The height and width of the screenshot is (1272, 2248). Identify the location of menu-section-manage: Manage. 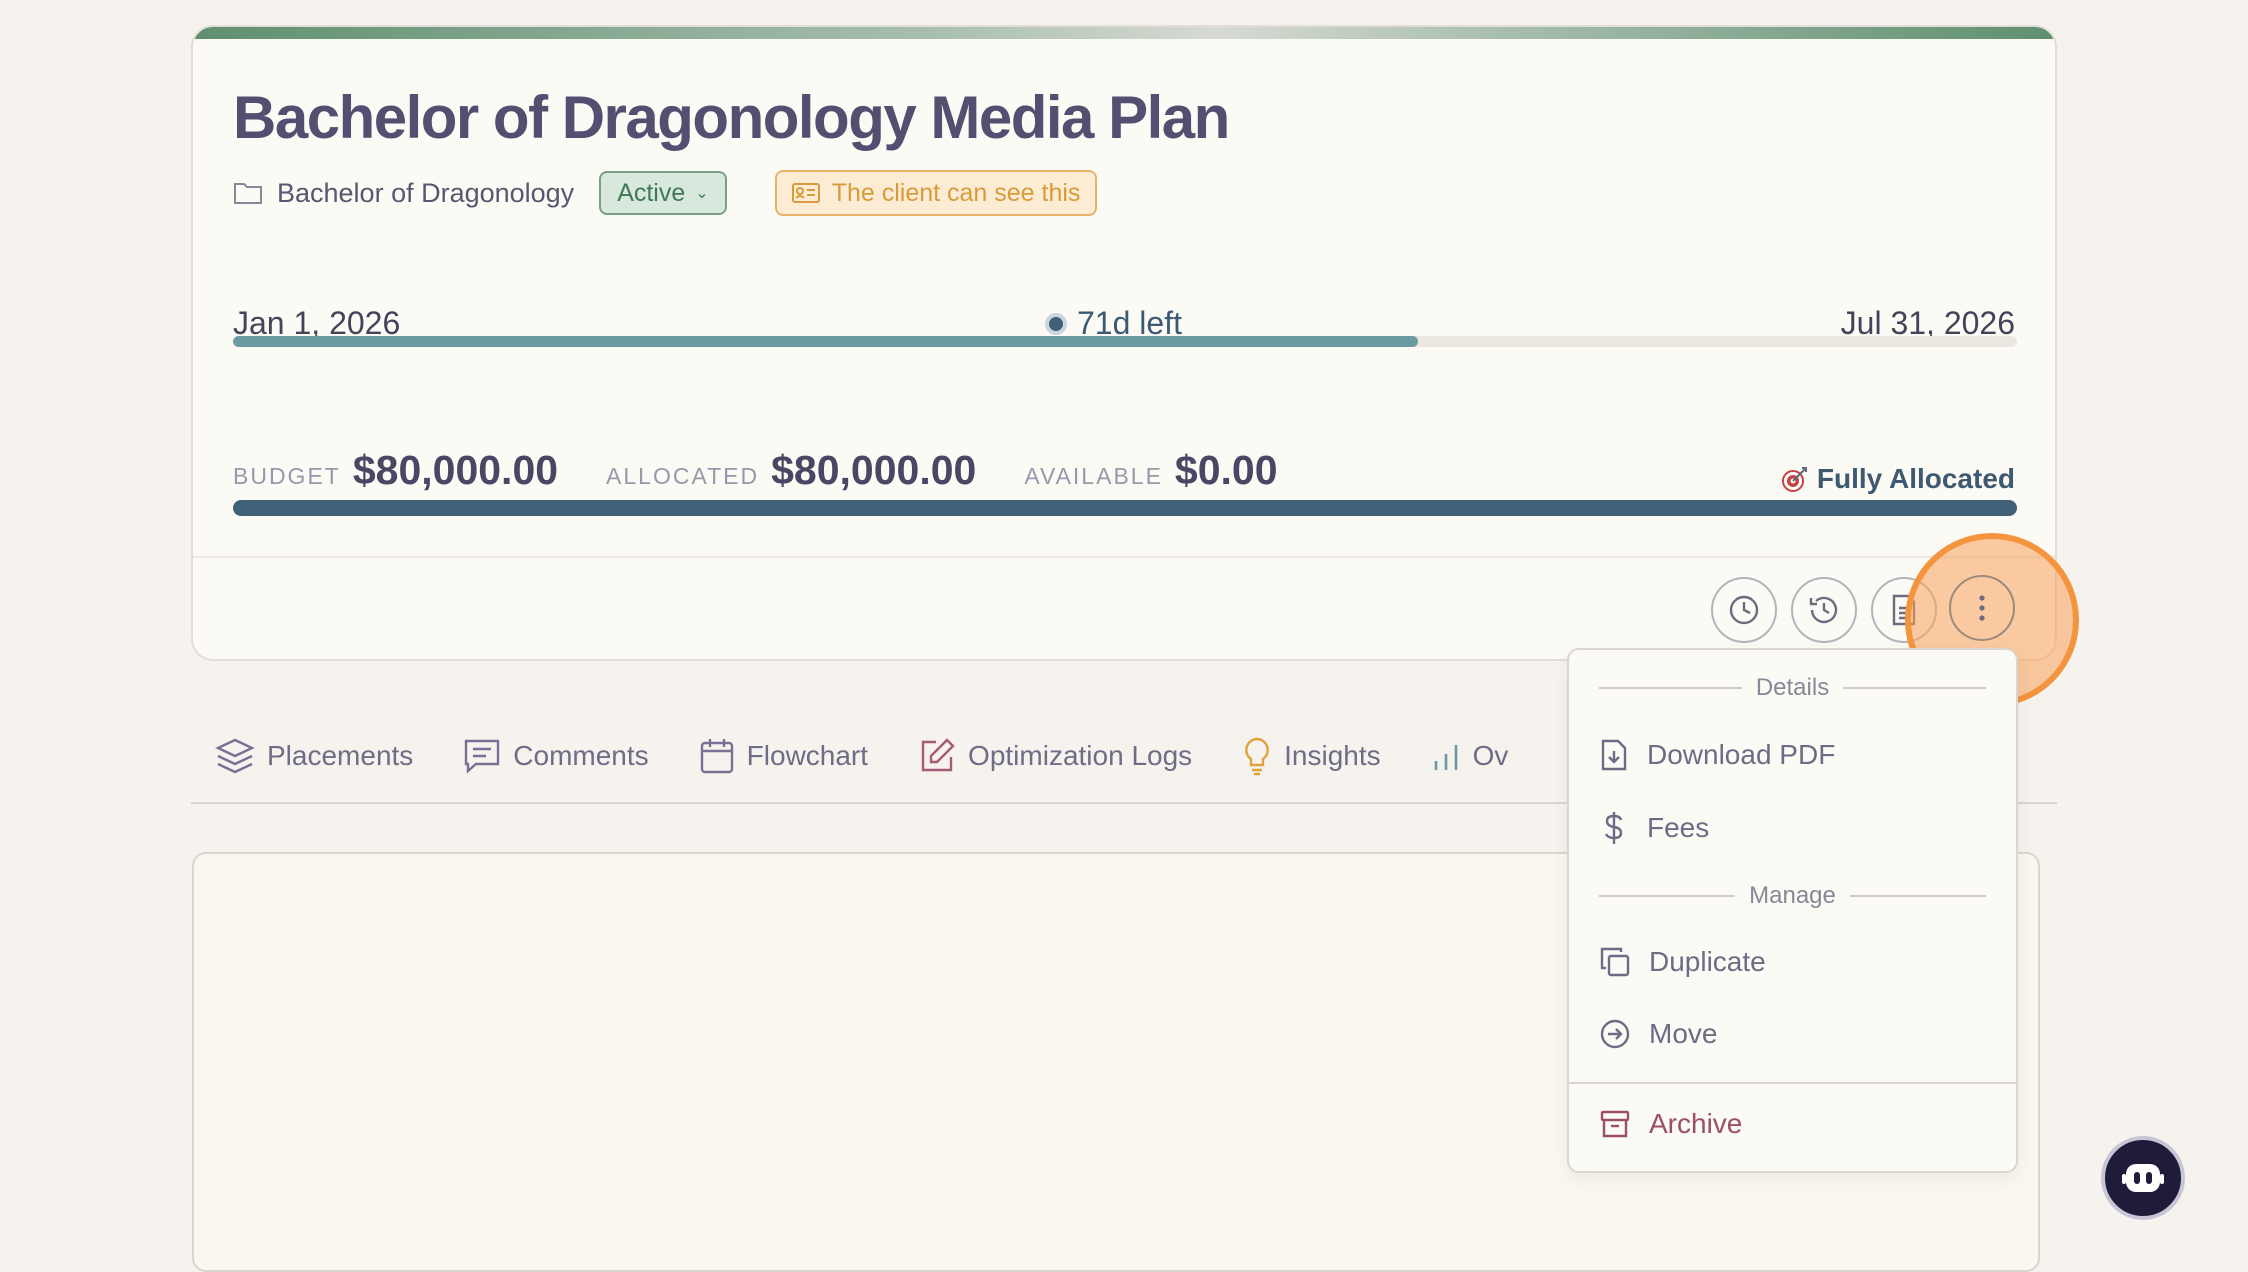
(1793, 896).